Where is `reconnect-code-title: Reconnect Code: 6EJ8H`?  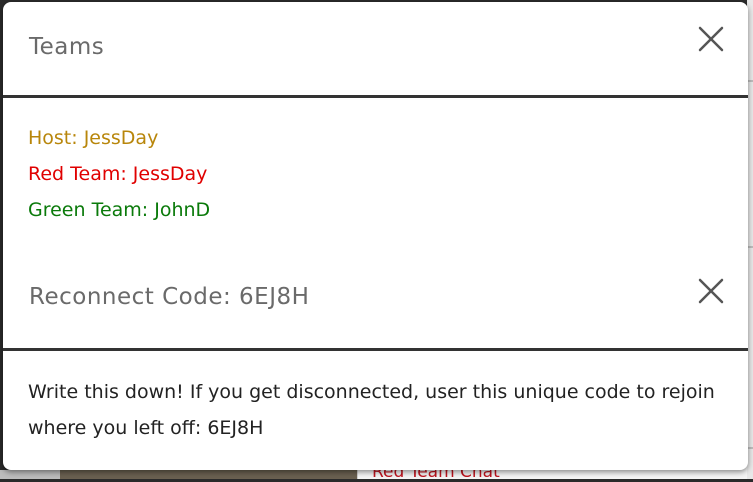 reconnect-code-title: Reconnect Code: 6EJ8H is located at coordinates (169, 297).